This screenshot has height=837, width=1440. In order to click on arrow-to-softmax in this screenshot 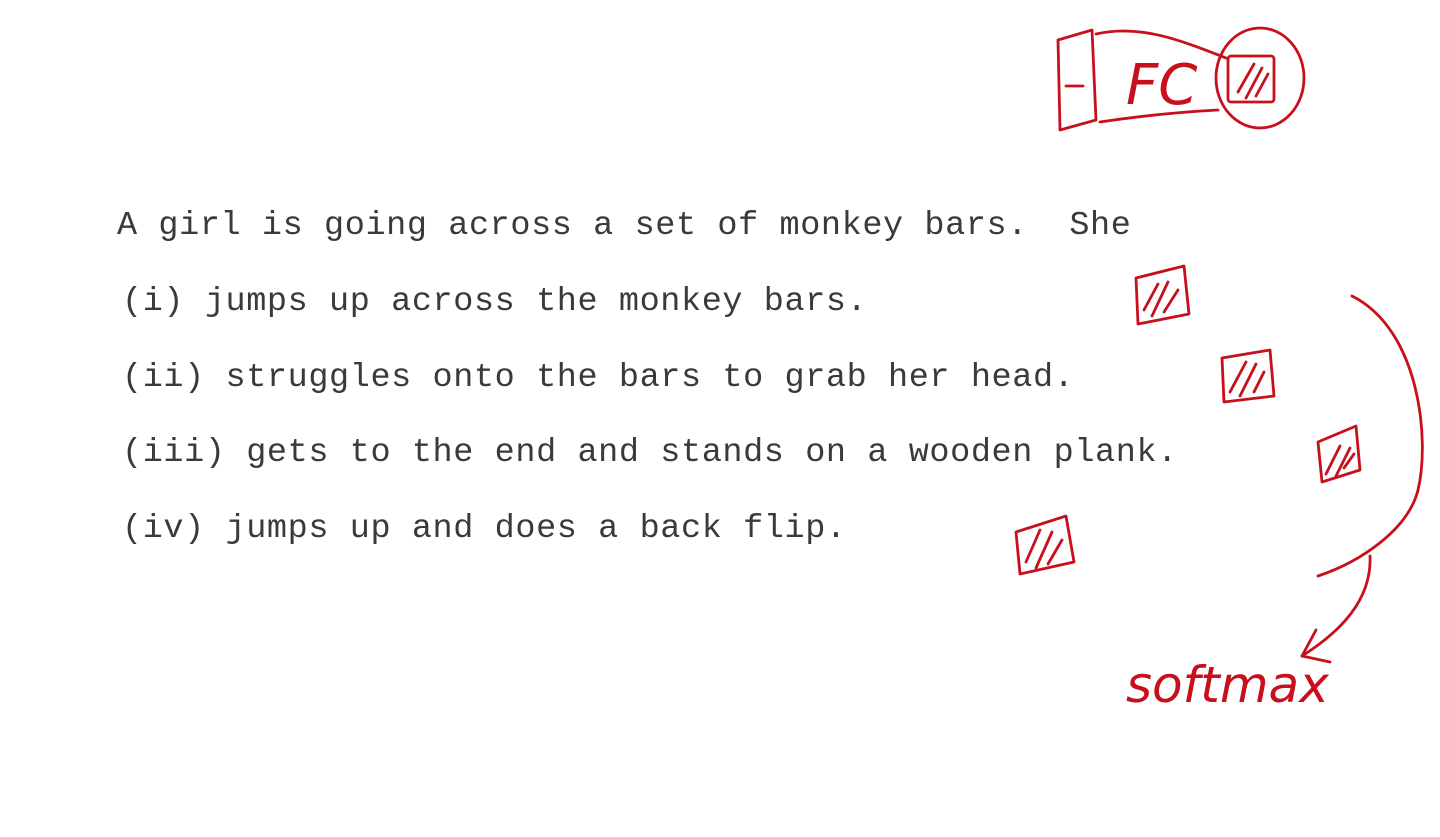, I will do `click(1336, 606)`.